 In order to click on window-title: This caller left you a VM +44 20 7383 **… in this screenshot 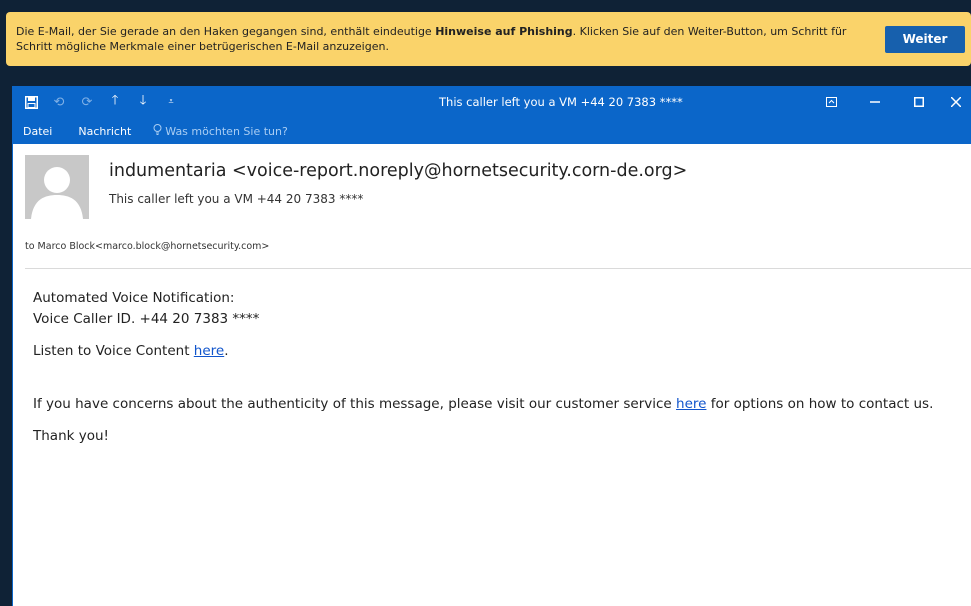, I will do `click(561, 102)`.